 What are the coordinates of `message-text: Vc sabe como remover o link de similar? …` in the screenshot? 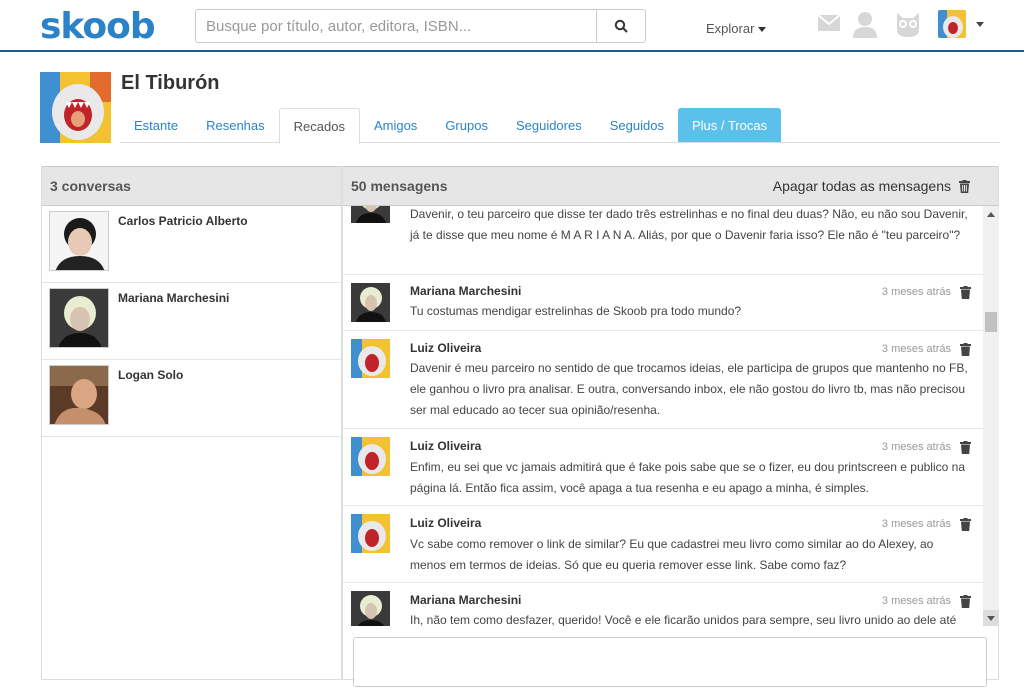 It's located at (672, 554).